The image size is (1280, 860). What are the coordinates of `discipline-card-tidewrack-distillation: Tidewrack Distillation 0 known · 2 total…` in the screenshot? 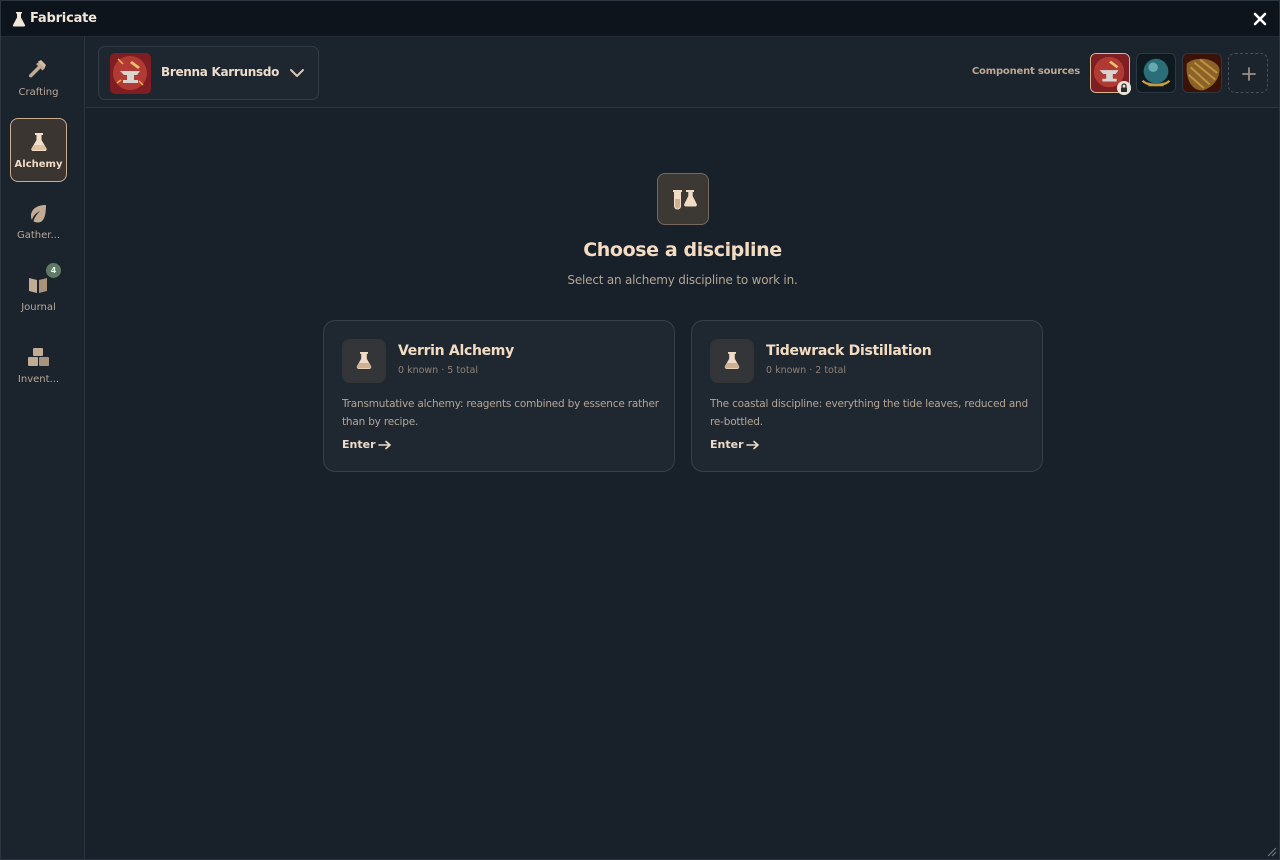 It's located at (867, 396).